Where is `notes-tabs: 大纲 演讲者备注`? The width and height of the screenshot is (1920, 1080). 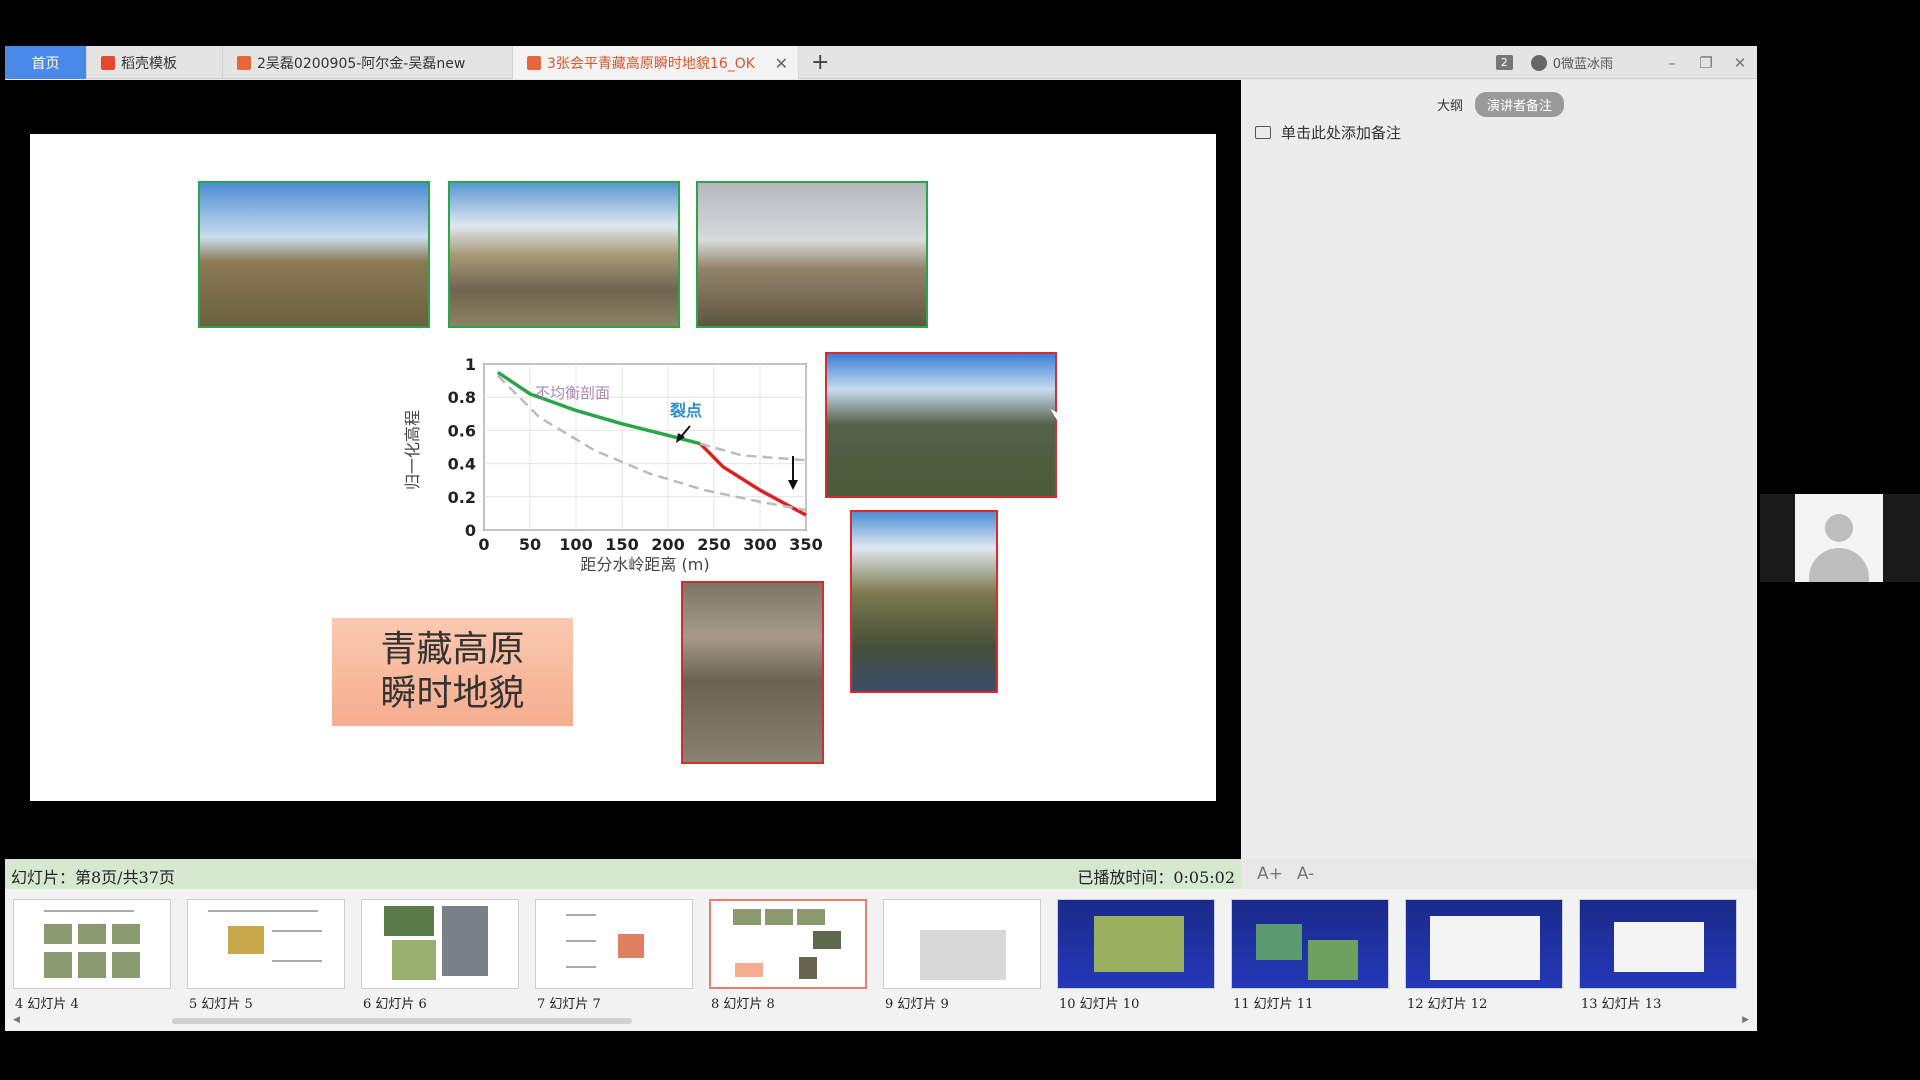
notes-tabs: 大纲 演讲者备注 is located at coordinates (1501, 104).